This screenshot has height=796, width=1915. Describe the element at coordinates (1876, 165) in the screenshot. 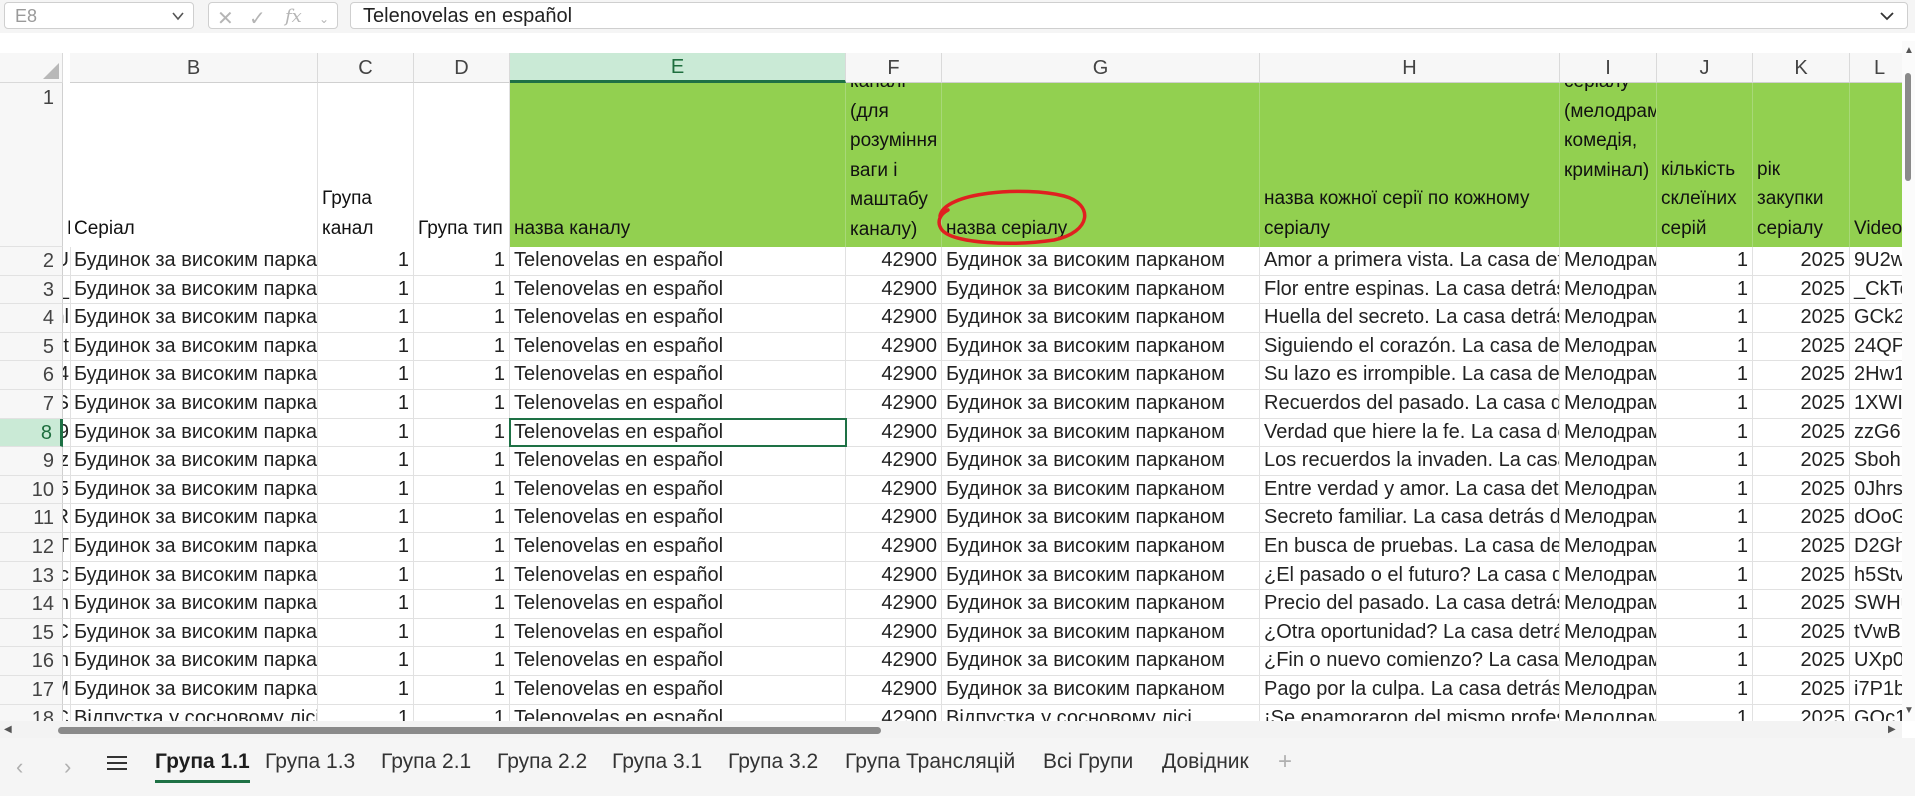

I see `header-cell-l: Video` at that location.